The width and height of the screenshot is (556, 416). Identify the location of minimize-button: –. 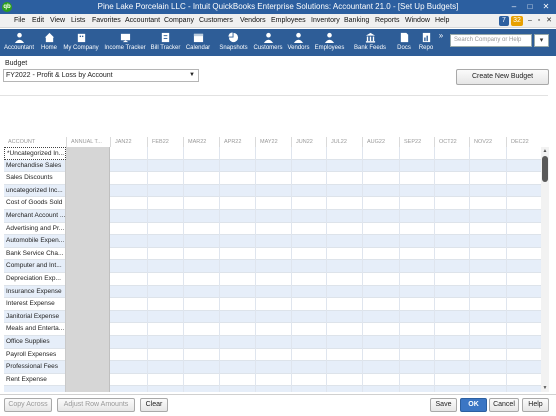
(514, 7).